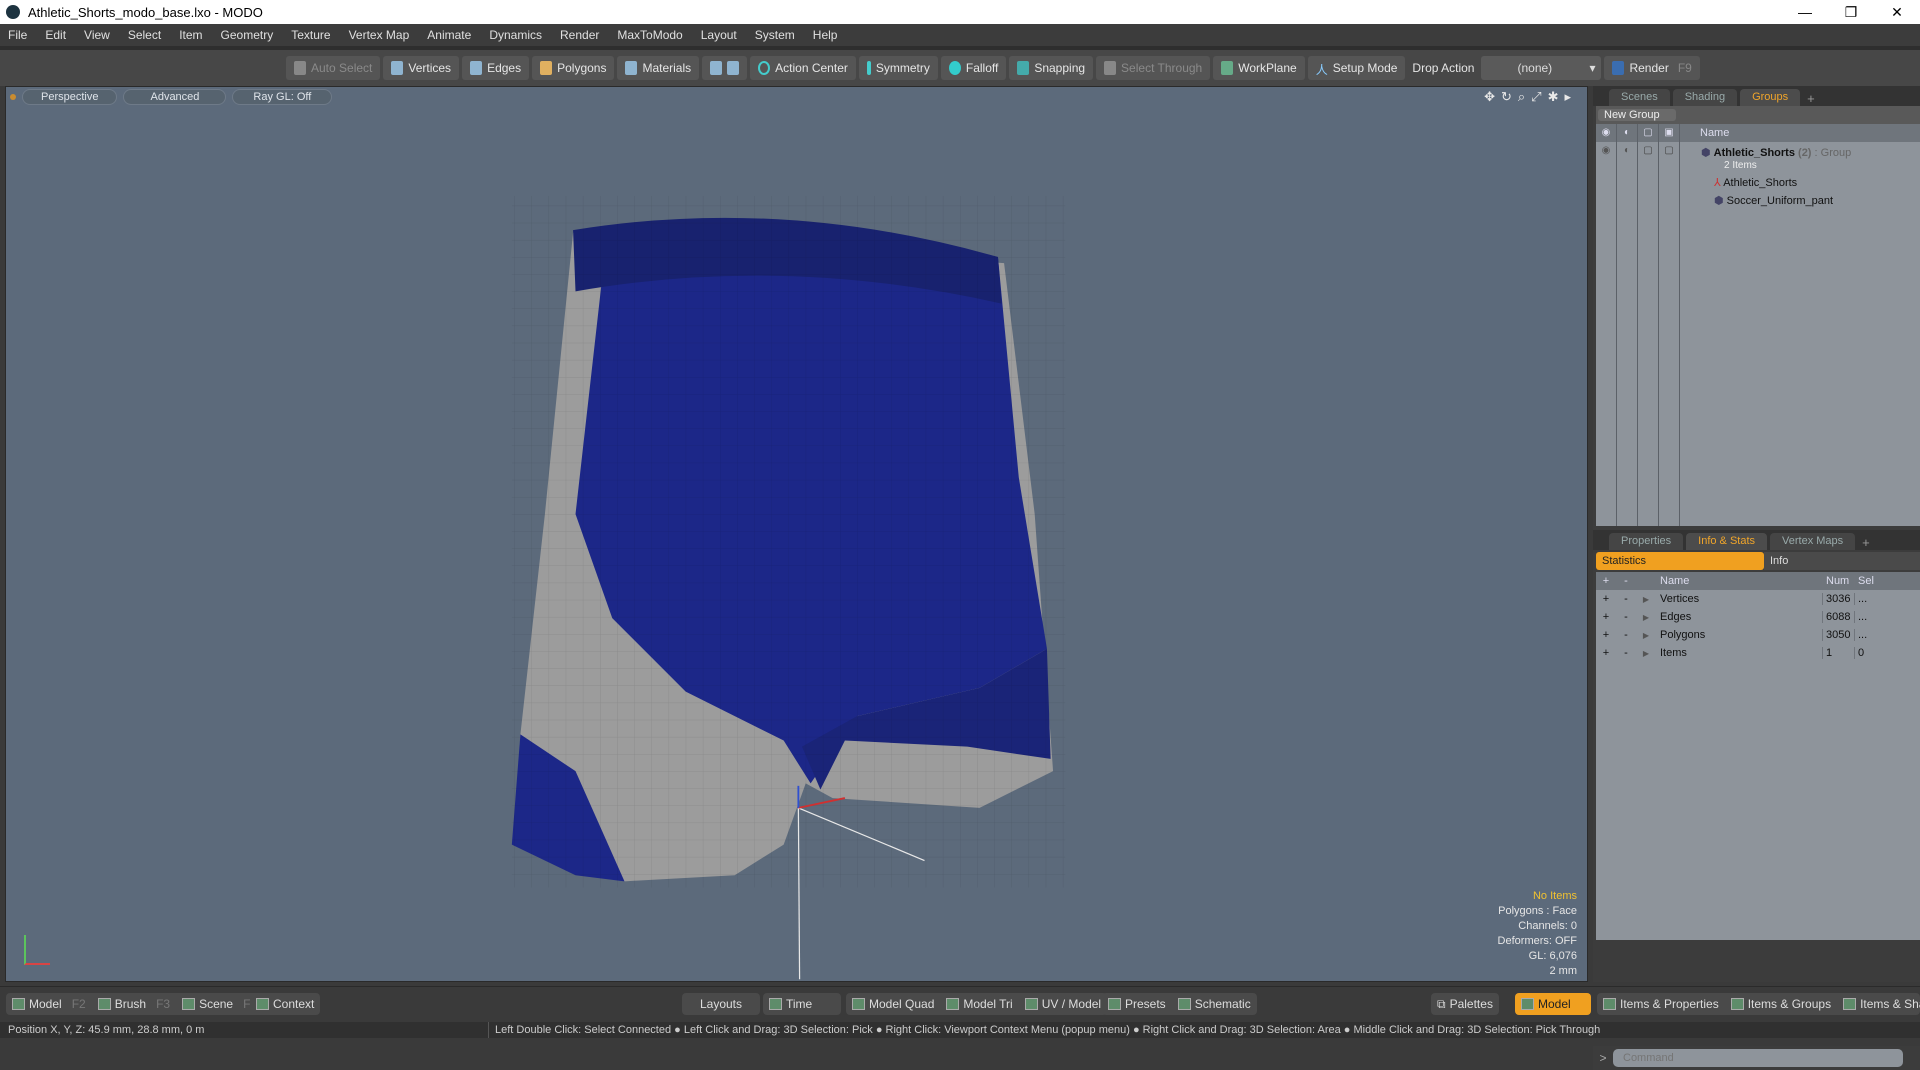  What do you see at coordinates (1214, 1004) in the screenshot?
I see `schematic-button: Schematic` at bounding box center [1214, 1004].